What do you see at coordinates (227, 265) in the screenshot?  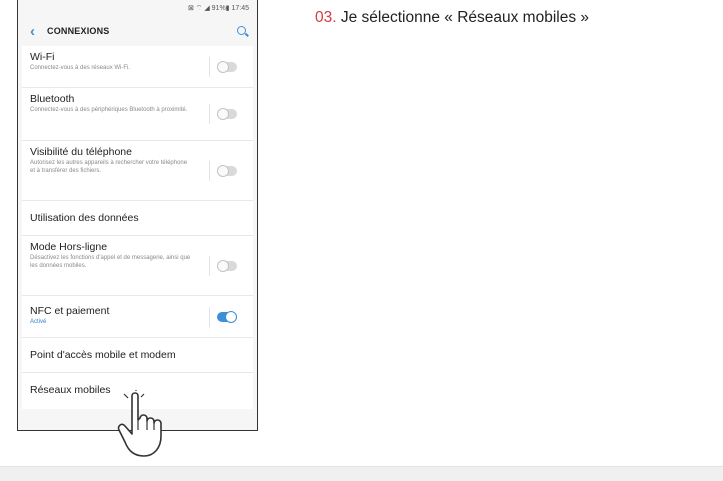 I see `airplane-mode-toggle` at bounding box center [227, 265].